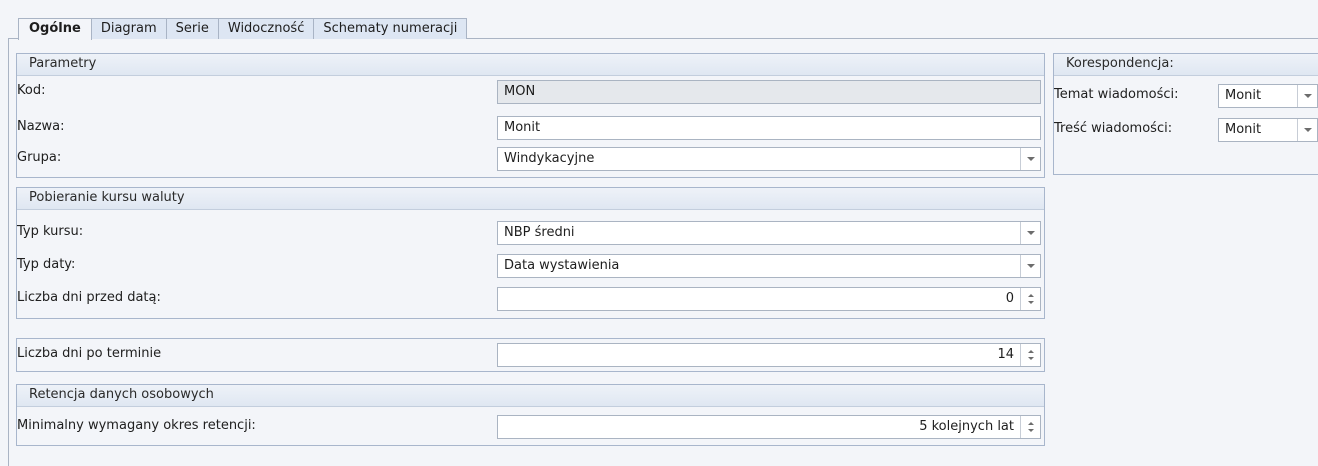  What do you see at coordinates (1186, 95) in the screenshot?
I see `temat-row: Temat wiadomości: Monit` at bounding box center [1186, 95].